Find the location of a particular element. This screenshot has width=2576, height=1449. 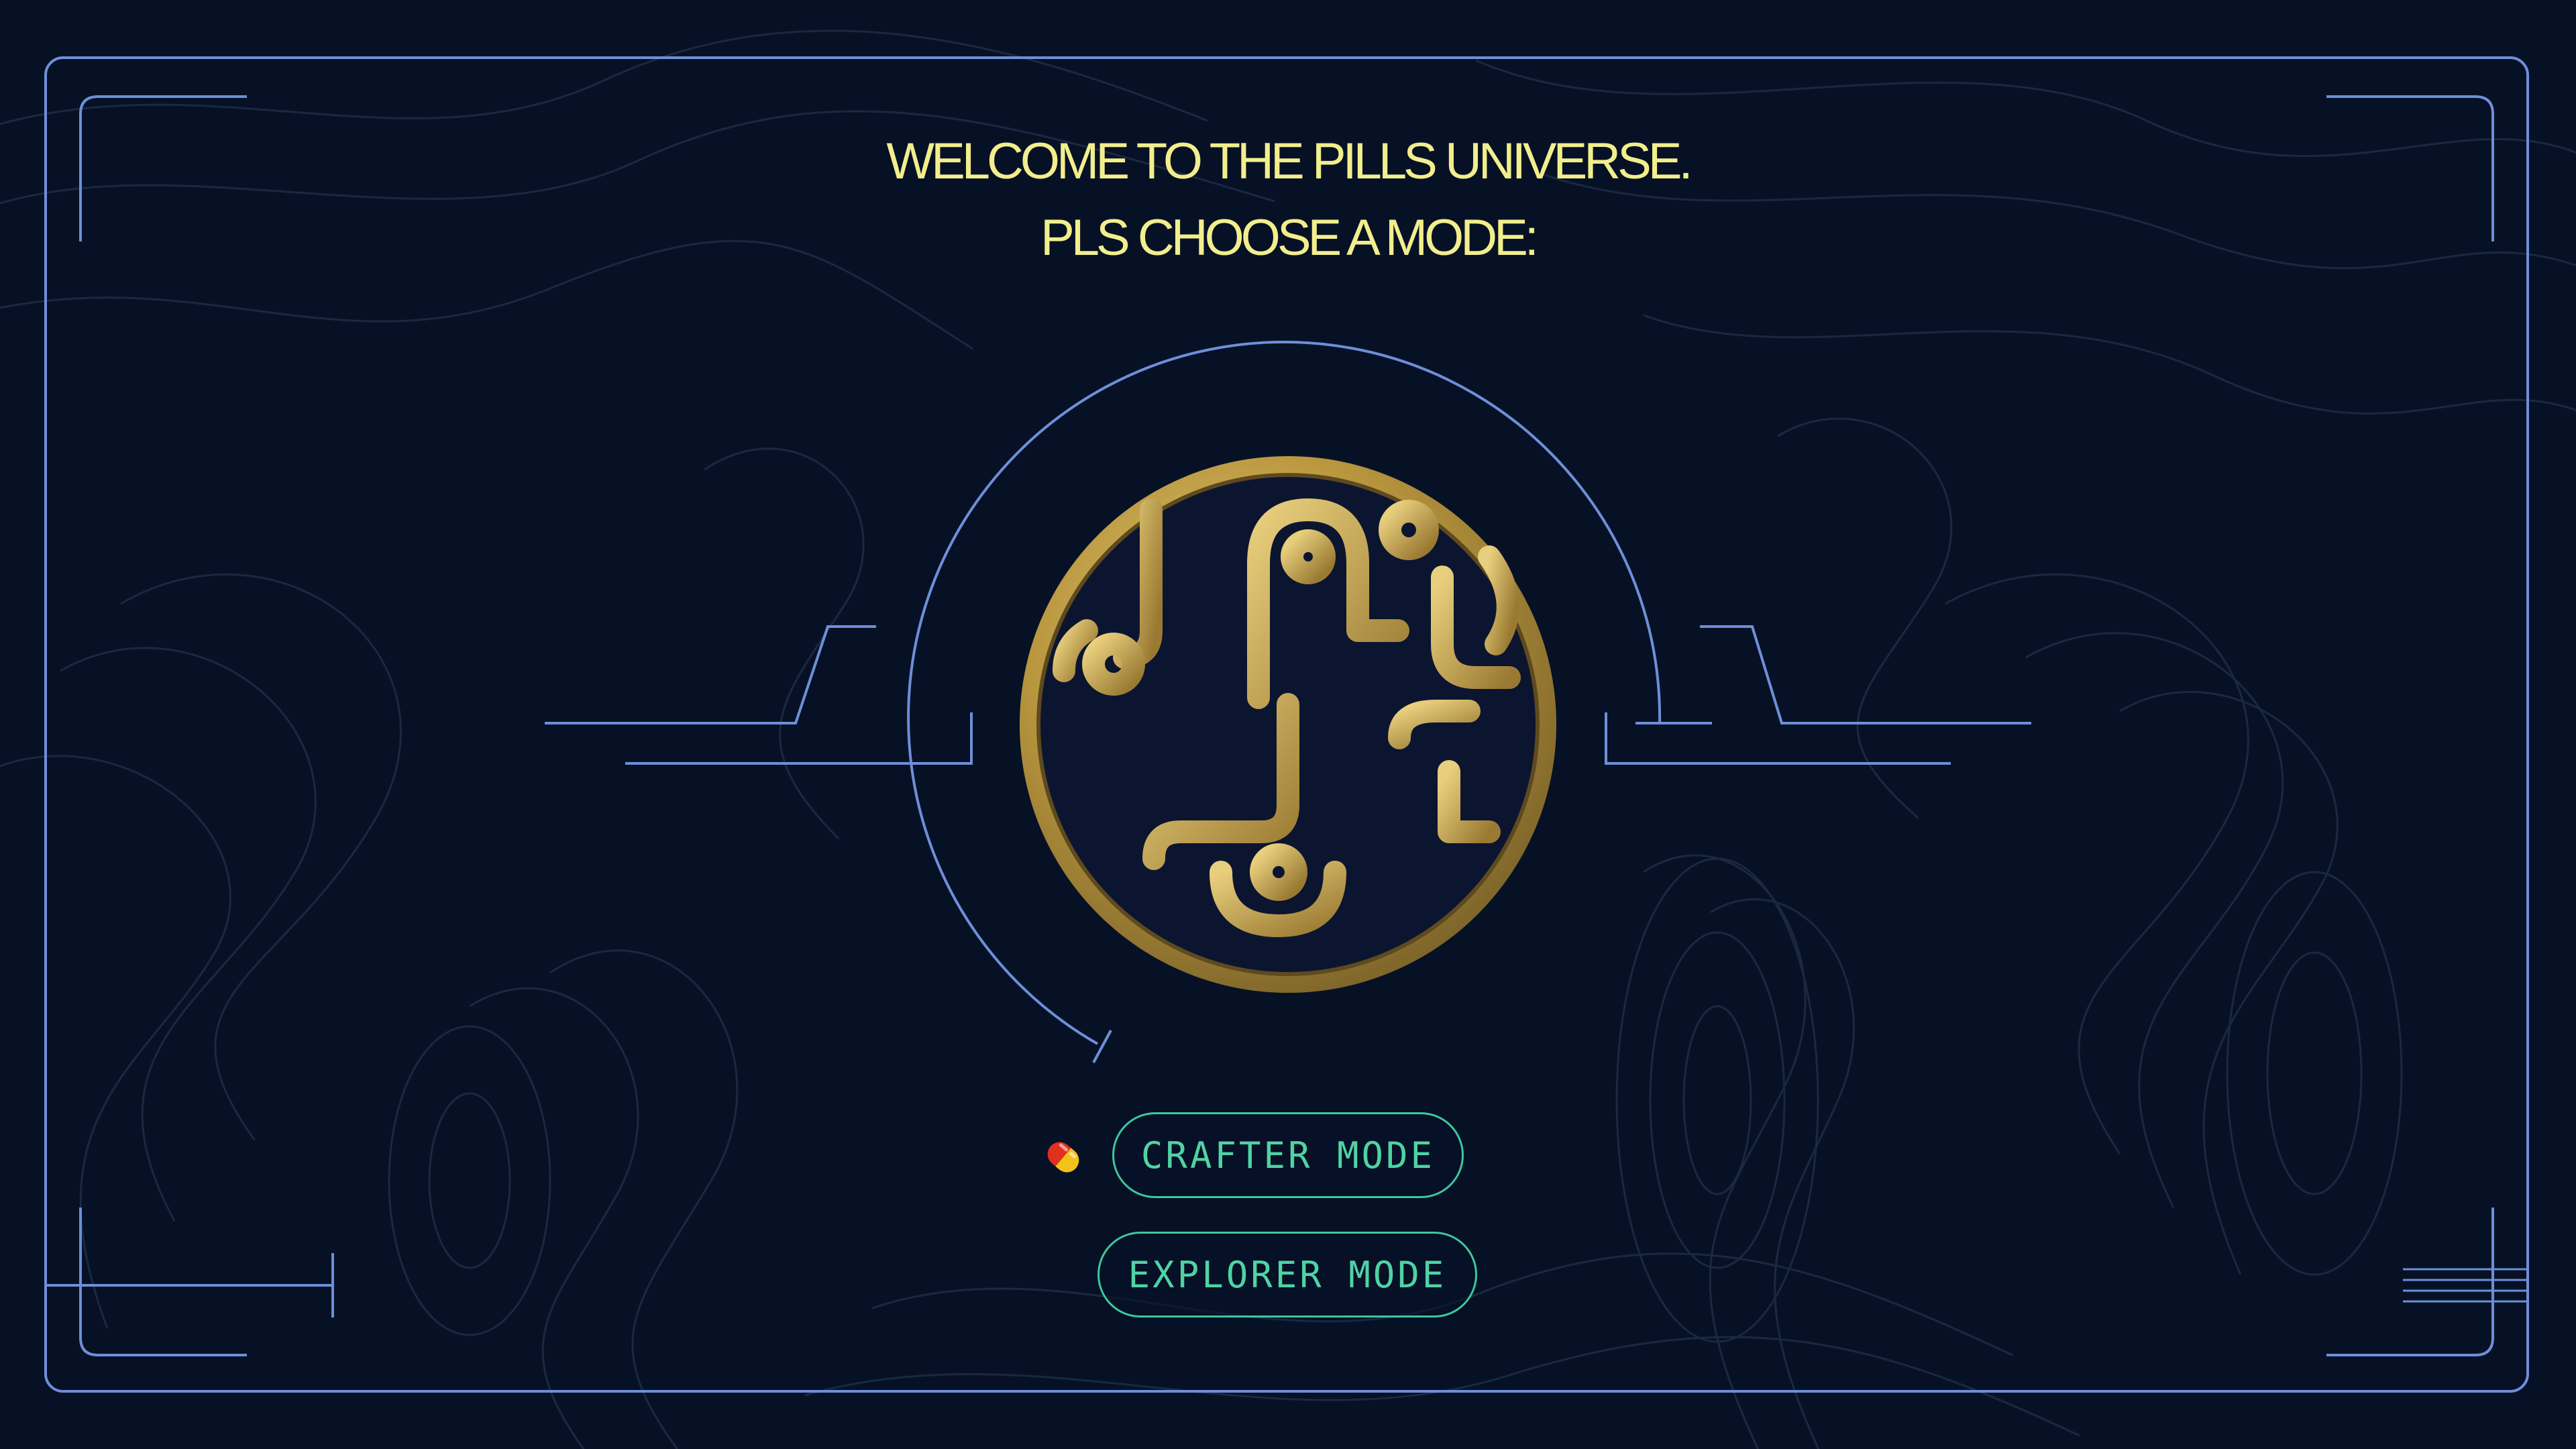

left-connector is located at coordinates (710, 674).